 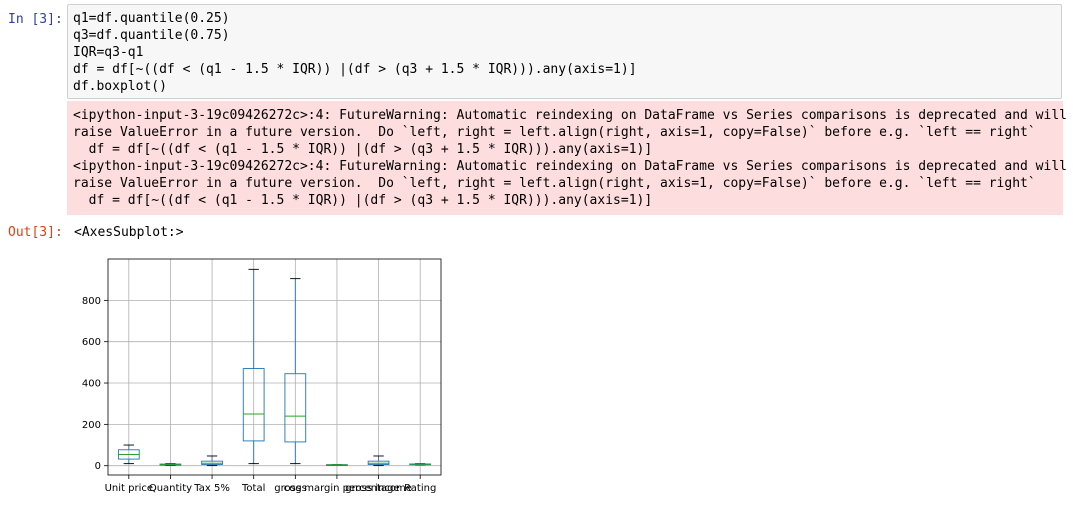 I want to click on x-tick-label: Quantity, so click(x=170, y=488).